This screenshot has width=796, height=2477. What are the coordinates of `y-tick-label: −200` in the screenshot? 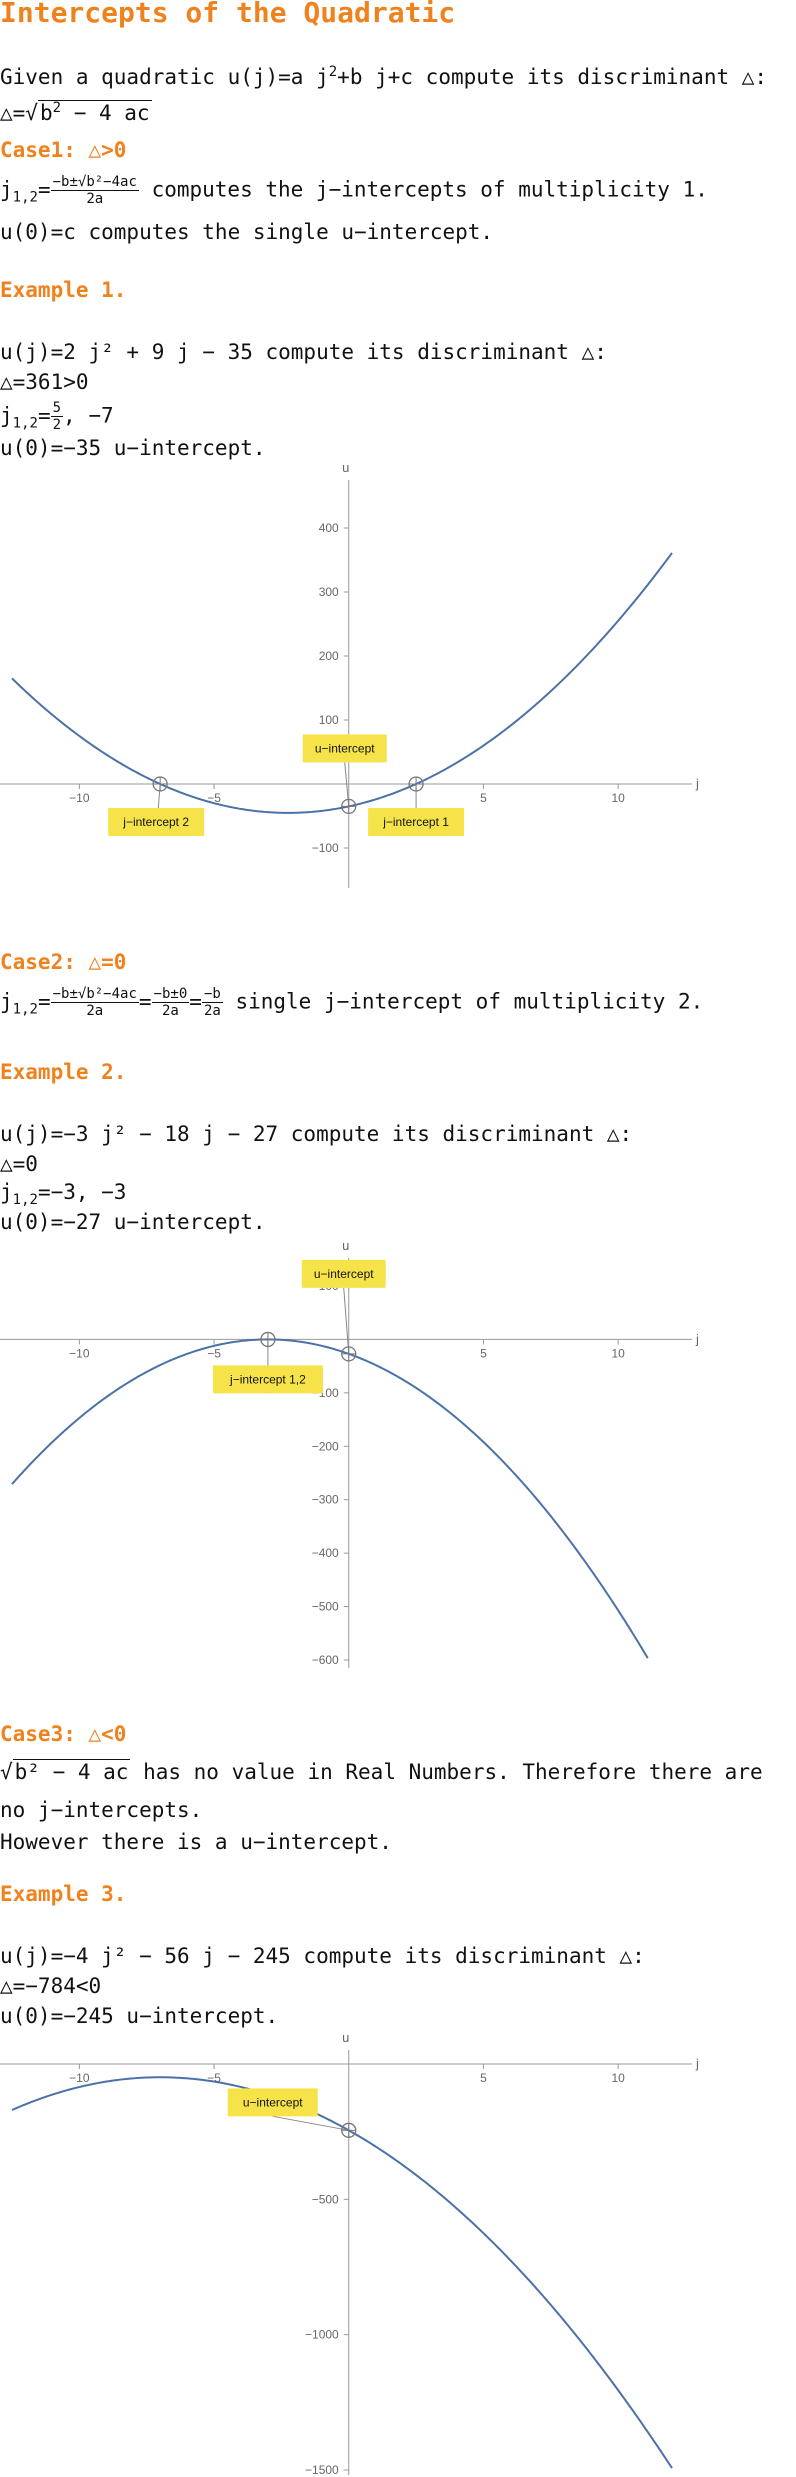 It's located at (325, 1446).